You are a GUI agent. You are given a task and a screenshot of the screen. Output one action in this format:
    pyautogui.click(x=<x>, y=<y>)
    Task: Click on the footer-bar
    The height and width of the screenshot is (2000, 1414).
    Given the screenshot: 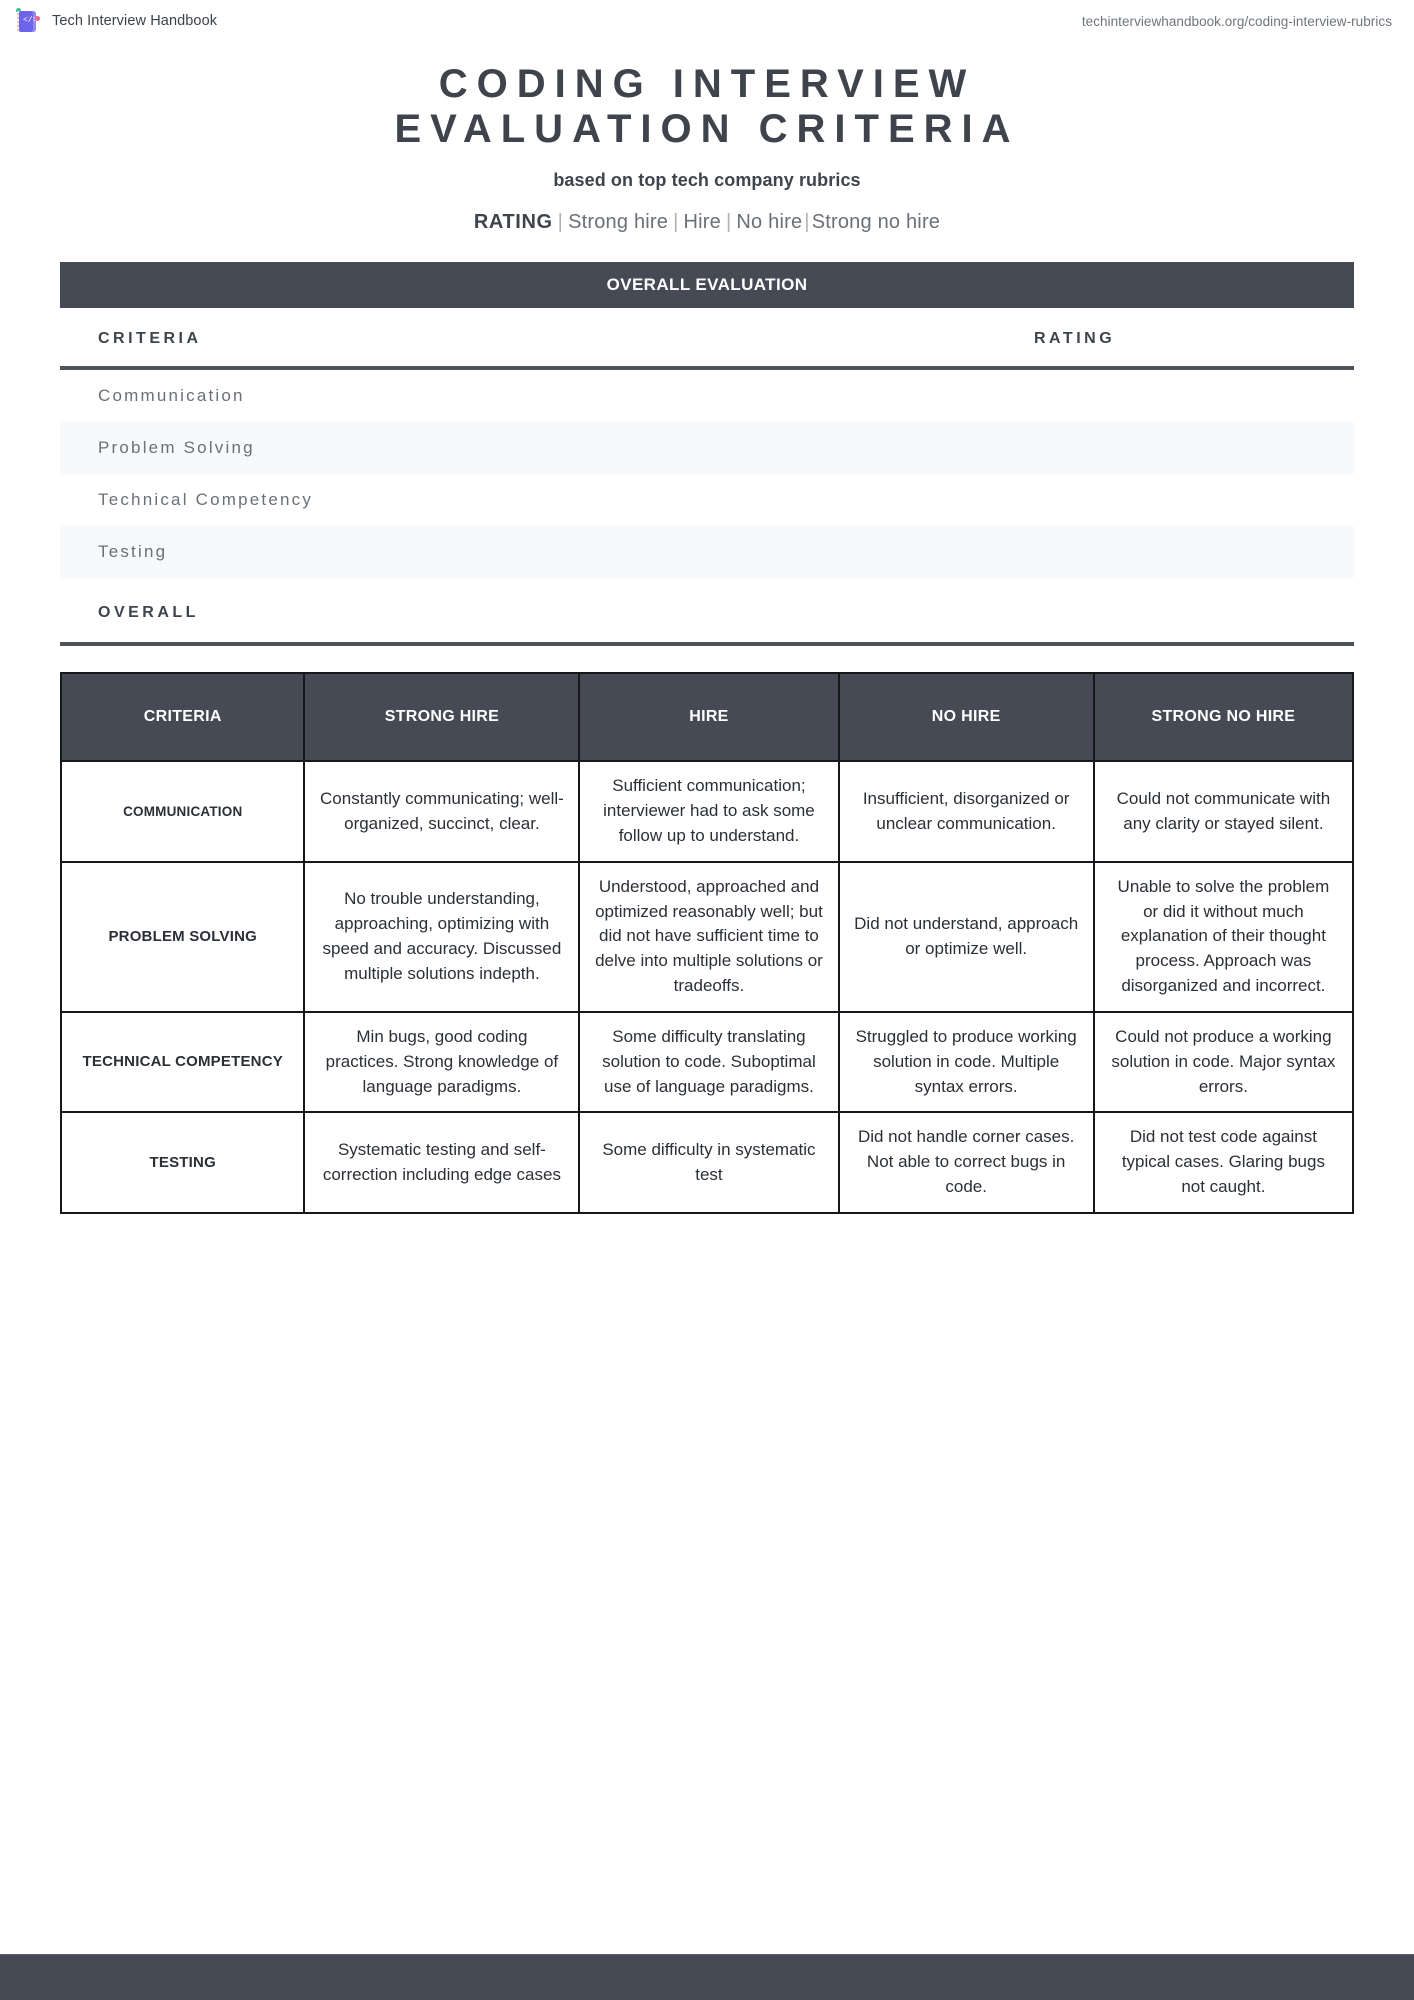 What is the action you would take?
    pyautogui.click(x=707, y=1977)
    